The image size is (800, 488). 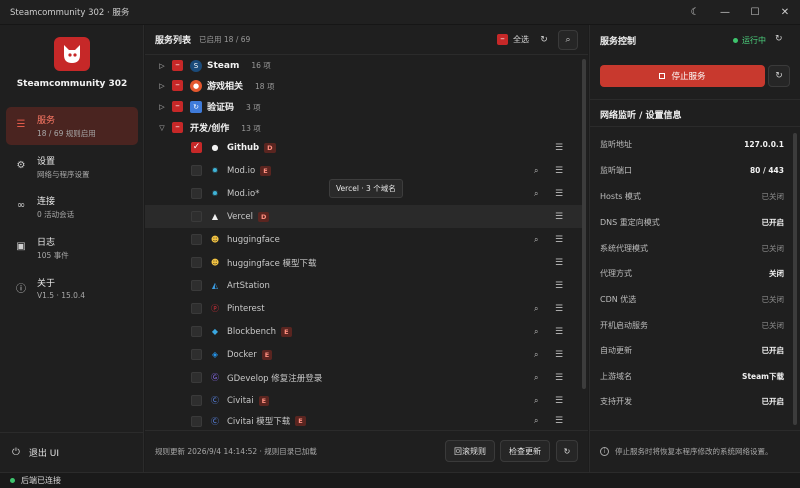 What do you see at coordinates (46, 162) in the screenshot?
I see `sidebar-item-label: 设置` at bounding box center [46, 162].